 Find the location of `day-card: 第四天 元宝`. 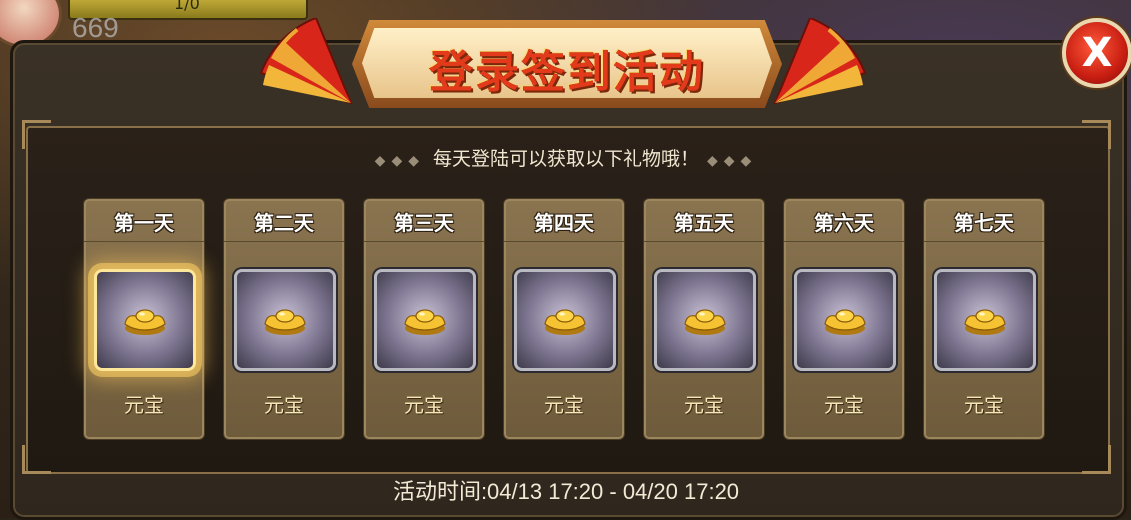

day-card: 第四天 元宝 is located at coordinates (564, 319).